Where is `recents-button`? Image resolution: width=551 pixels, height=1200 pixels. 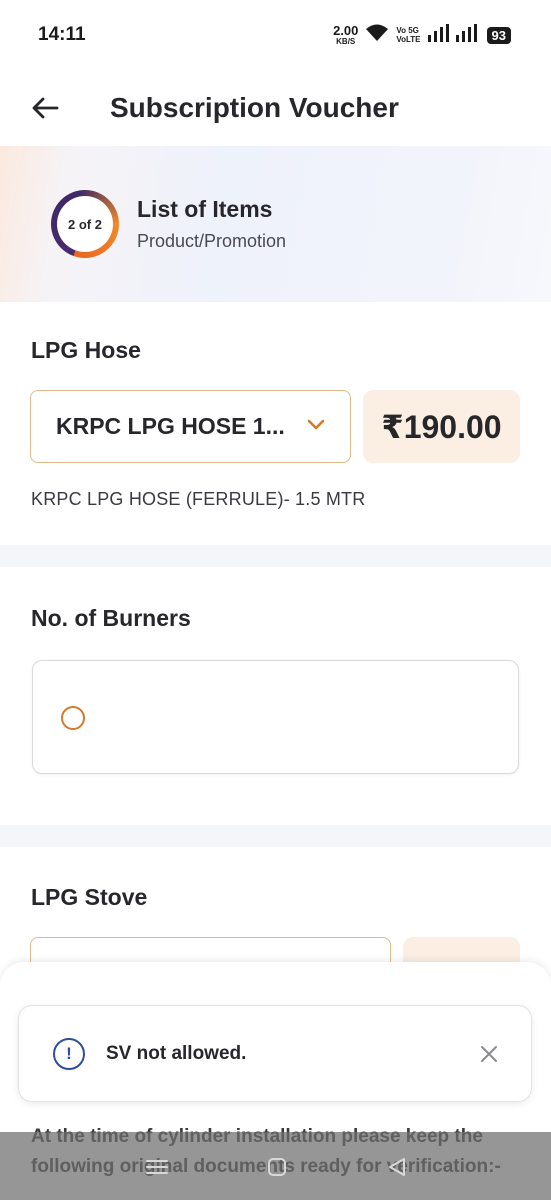
recents-button is located at coordinates (157, 1167).